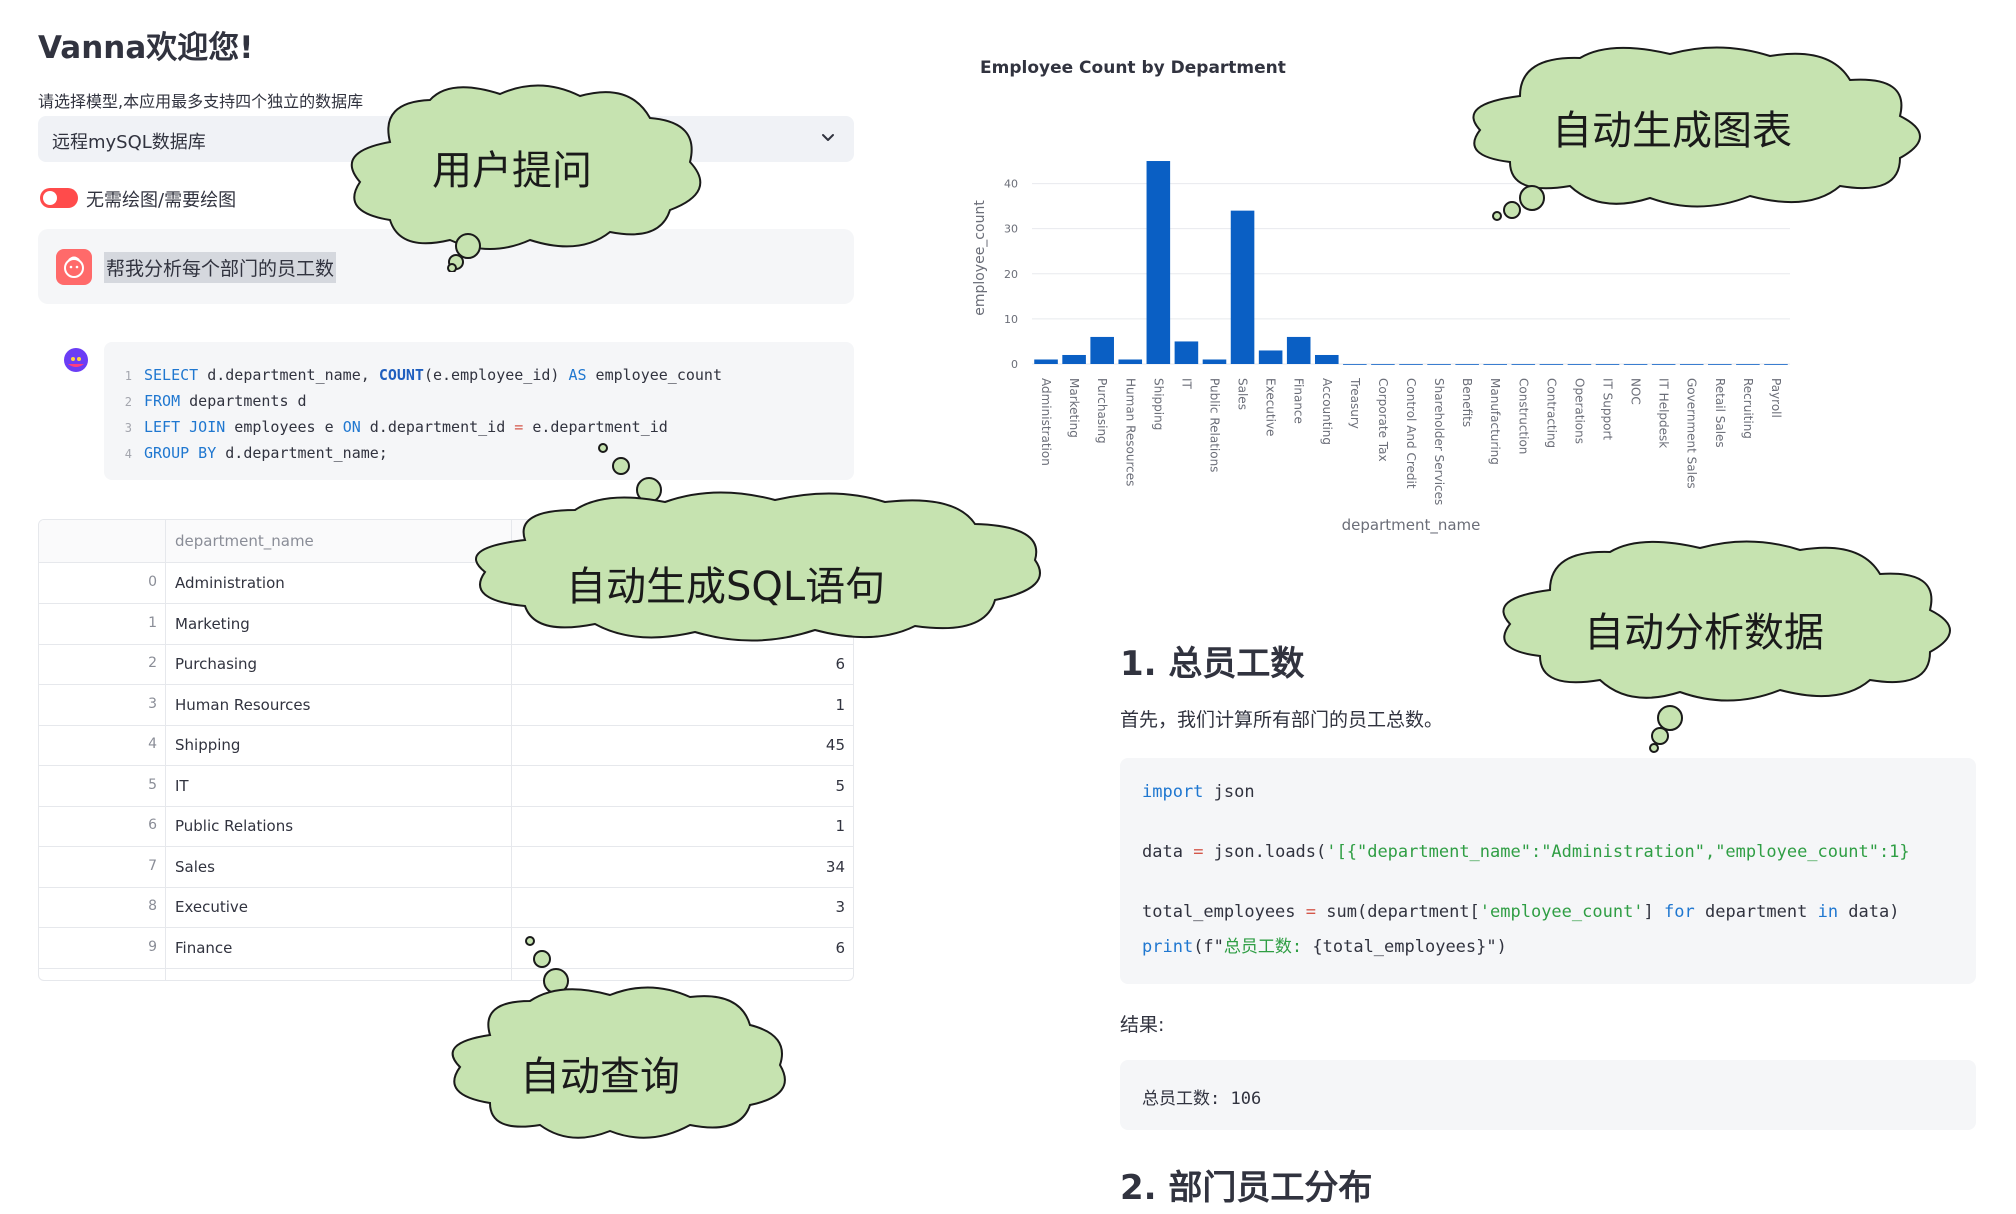 This screenshot has width=2016, height=1214. What do you see at coordinates (205, 401) in the screenshot?
I see `sql-code-line: 2 FROM departments d` at bounding box center [205, 401].